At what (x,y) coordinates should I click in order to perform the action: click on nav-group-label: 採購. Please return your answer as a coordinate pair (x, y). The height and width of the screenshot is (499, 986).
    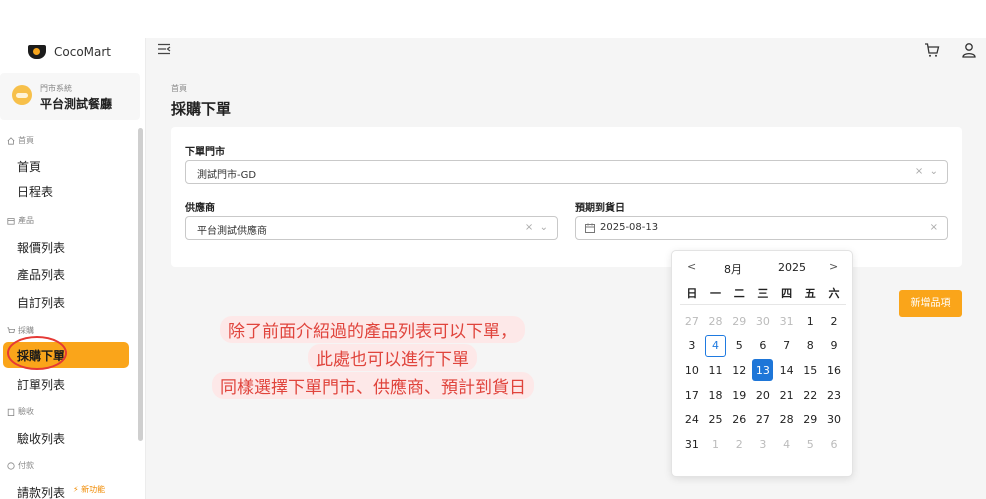
    Looking at the image, I should click on (26, 330).